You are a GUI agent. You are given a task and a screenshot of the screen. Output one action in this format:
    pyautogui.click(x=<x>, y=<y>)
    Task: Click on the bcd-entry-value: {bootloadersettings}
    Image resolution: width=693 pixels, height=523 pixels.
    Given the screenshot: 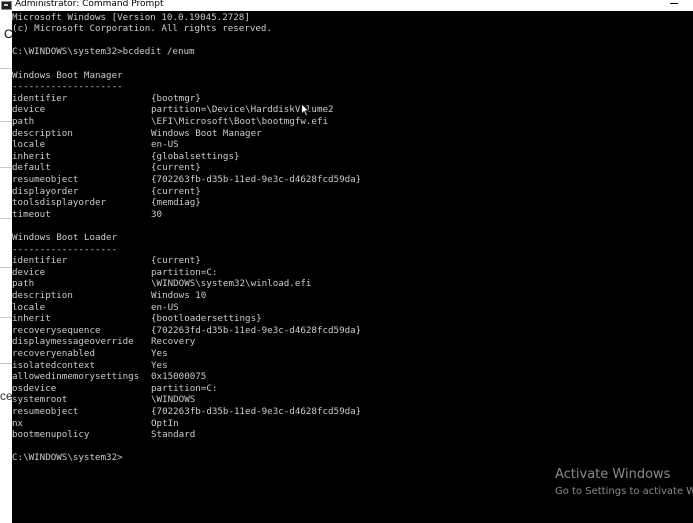 What is the action you would take?
    pyautogui.click(x=206, y=319)
    